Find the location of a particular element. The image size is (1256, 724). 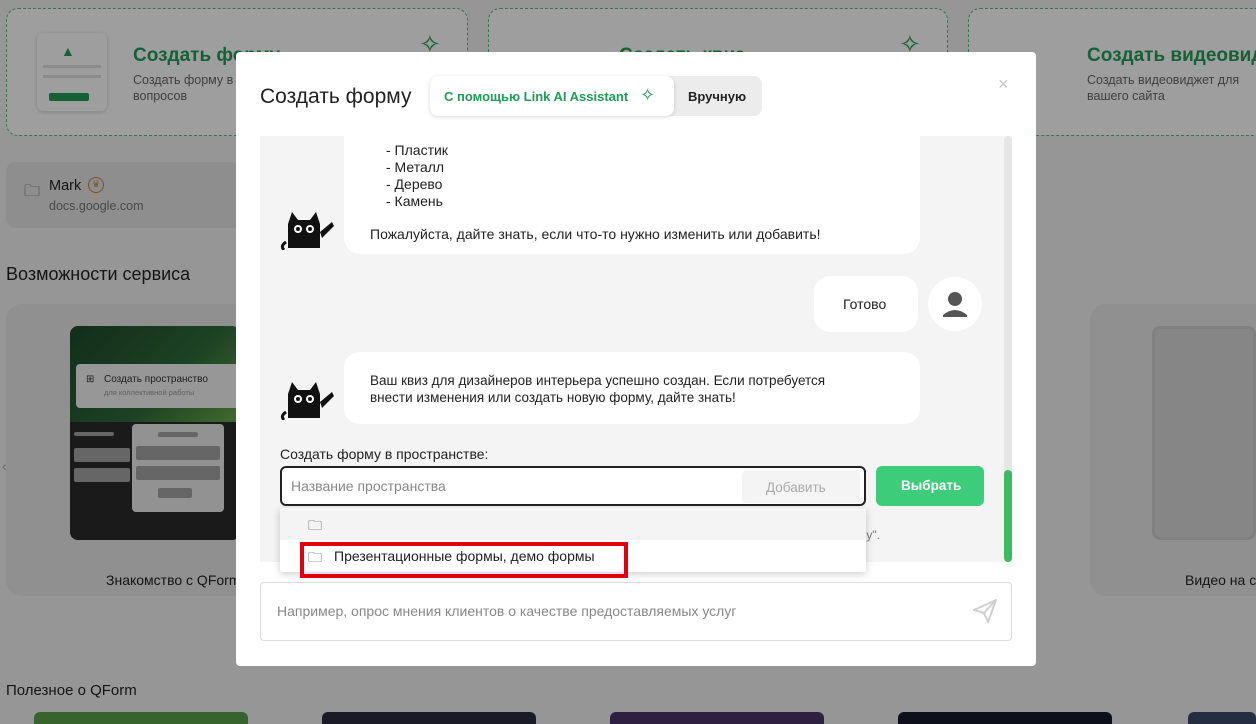

highlight-box is located at coordinates (464, 560).